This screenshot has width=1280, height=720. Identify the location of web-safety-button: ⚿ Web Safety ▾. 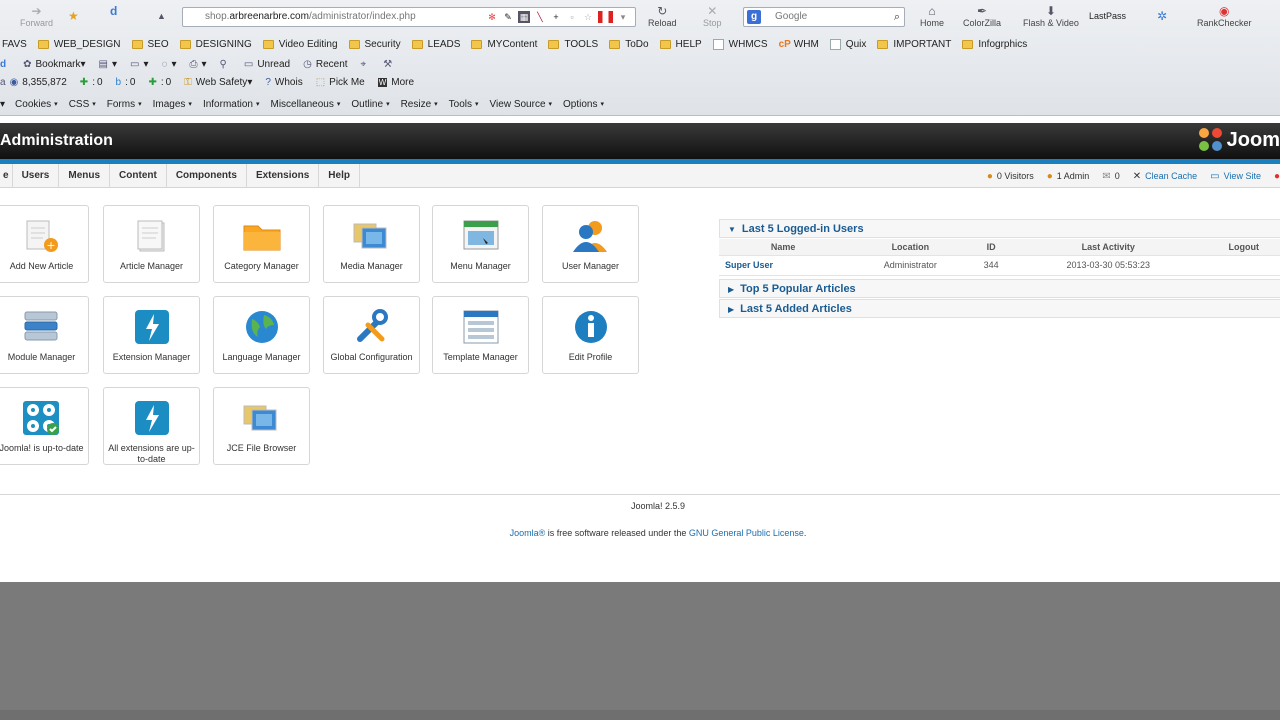
(218, 82).